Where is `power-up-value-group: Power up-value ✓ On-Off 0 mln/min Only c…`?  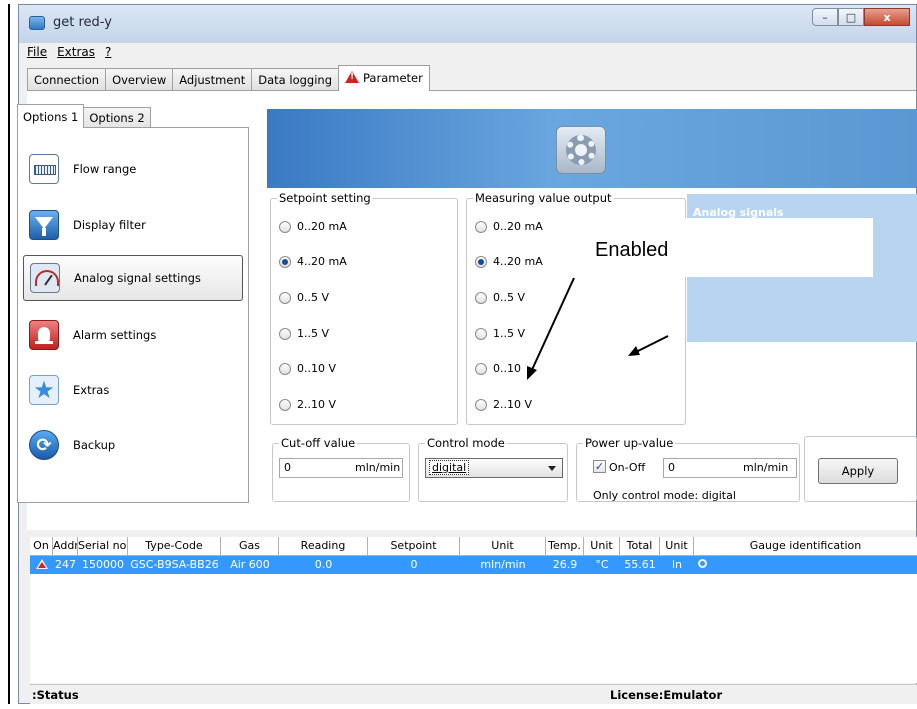
power-up-value-group: Power up-value ✓ On-Off 0 mln/min Only c… is located at coordinates (688, 469).